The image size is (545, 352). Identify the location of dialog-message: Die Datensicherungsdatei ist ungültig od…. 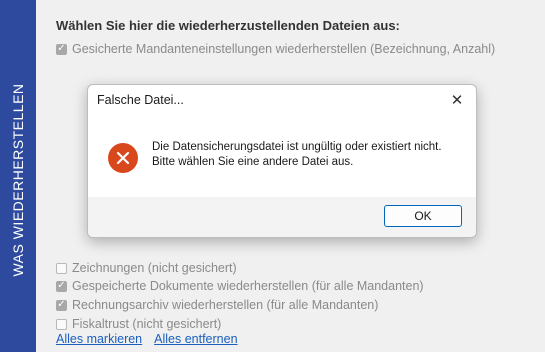
(297, 155).